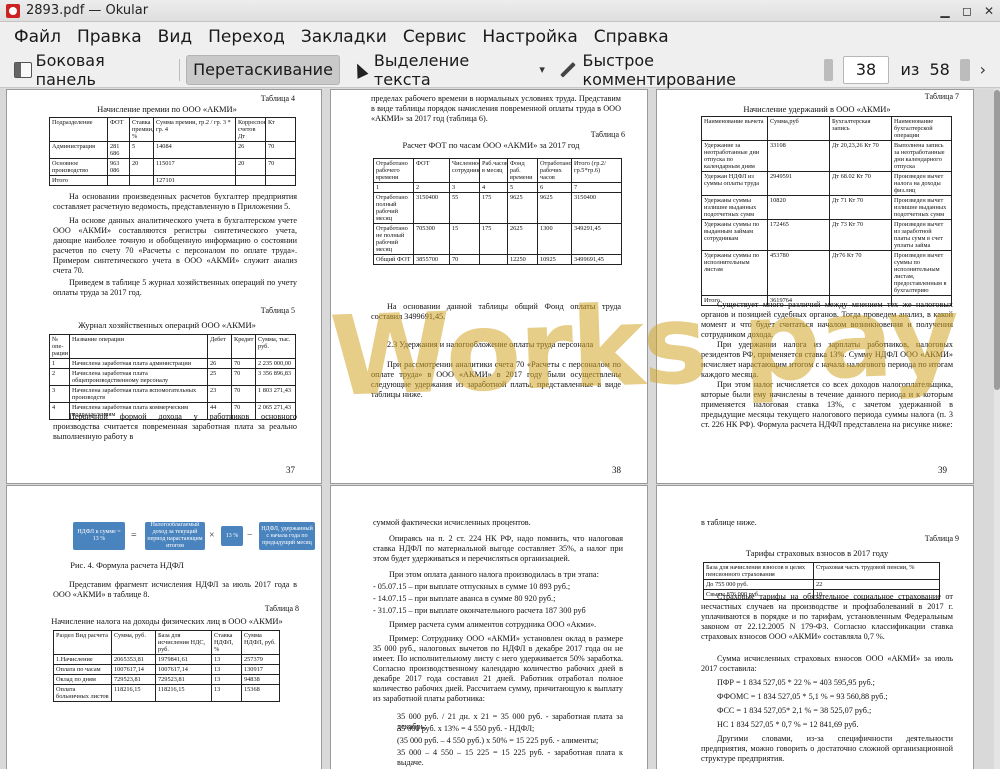  What do you see at coordinates (616, 470) in the screenshot?
I see `page-number-38: 38` at bounding box center [616, 470].